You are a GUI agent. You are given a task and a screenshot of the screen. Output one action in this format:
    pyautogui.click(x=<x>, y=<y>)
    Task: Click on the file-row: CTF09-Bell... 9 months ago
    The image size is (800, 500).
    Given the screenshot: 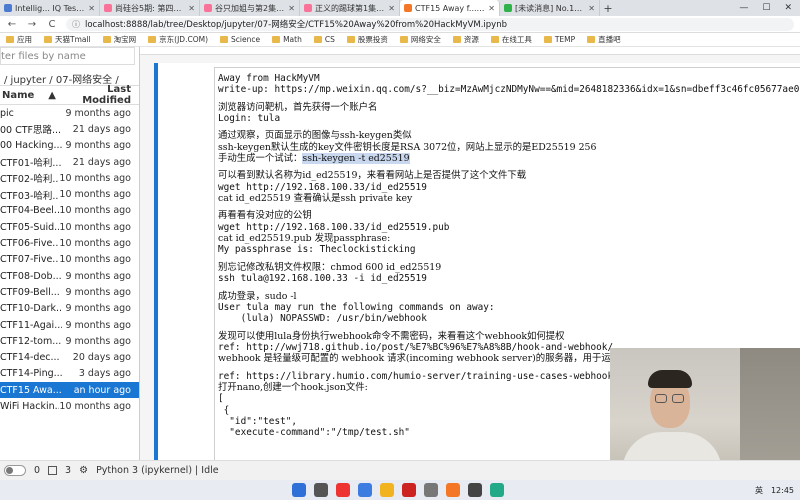 What is the action you would take?
    pyautogui.click(x=69, y=292)
    